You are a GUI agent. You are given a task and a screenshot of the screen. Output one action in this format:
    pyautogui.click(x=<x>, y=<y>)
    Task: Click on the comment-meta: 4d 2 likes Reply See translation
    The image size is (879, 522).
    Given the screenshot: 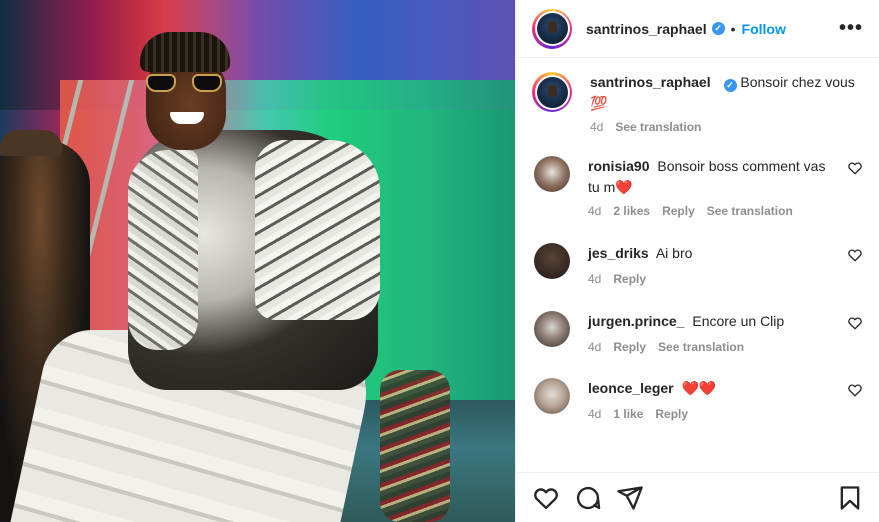 What is the action you would take?
    pyautogui.click(x=712, y=211)
    